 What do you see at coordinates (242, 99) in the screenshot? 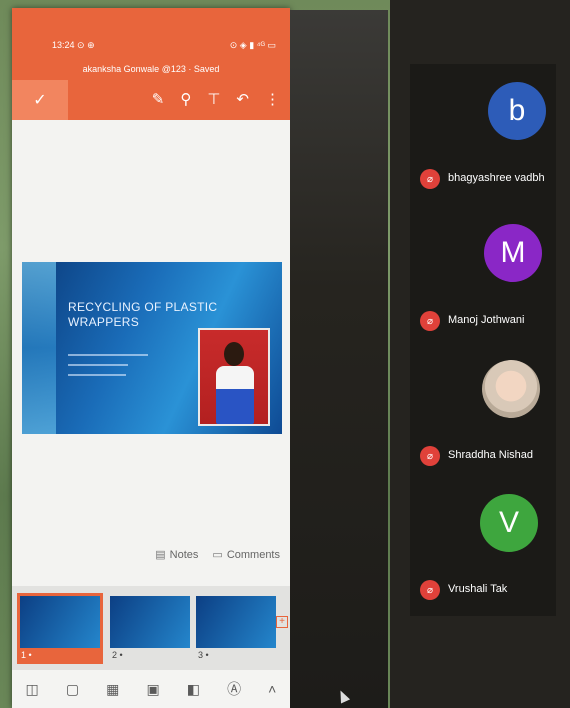
I see `undo-icon: ↶` at bounding box center [242, 99].